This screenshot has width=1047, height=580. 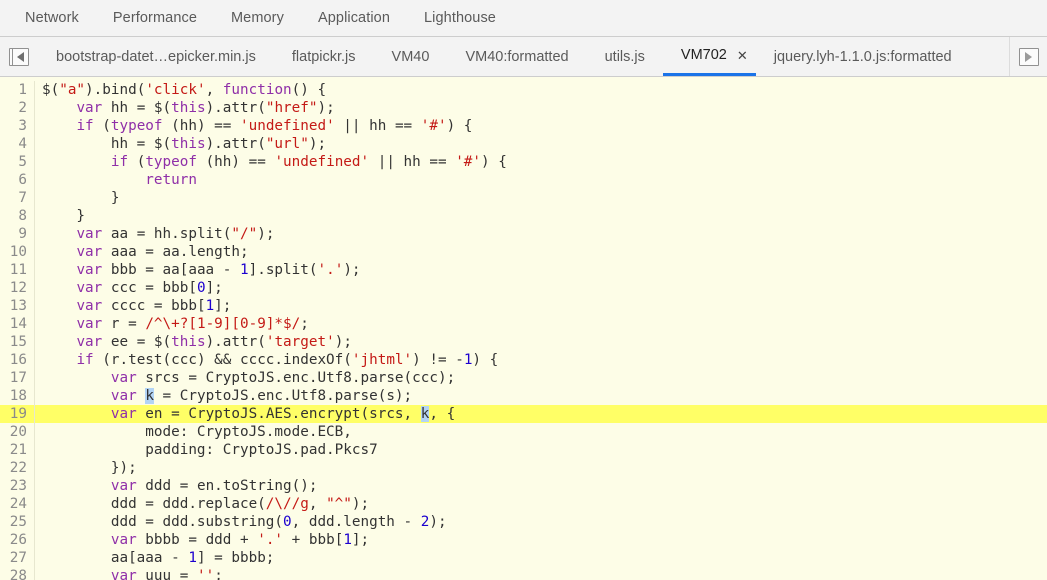 What do you see at coordinates (287, 126) in the screenshot?
I see `token-str: 'undefined'` at bounding box center [287, 126].